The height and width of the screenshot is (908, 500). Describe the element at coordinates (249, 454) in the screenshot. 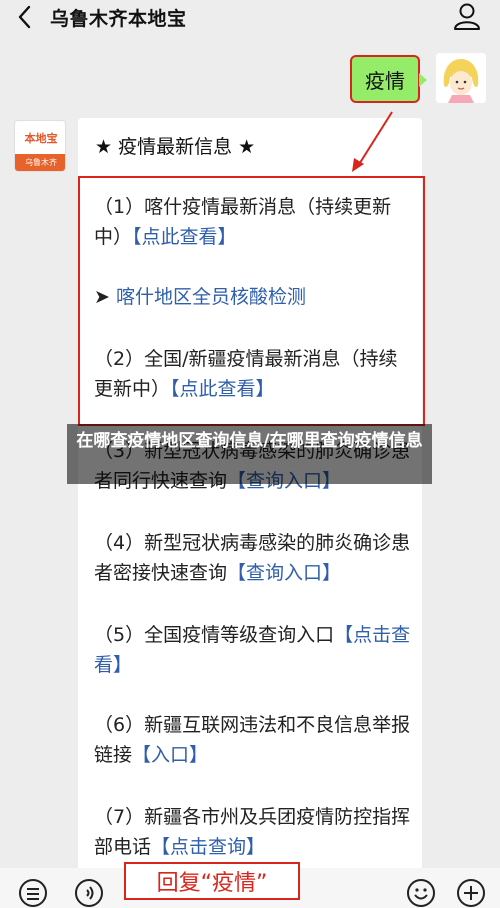

I see `caption-overlay: 在哪查疫情地区查询信息/在哪里查询疫情信息` at that location.